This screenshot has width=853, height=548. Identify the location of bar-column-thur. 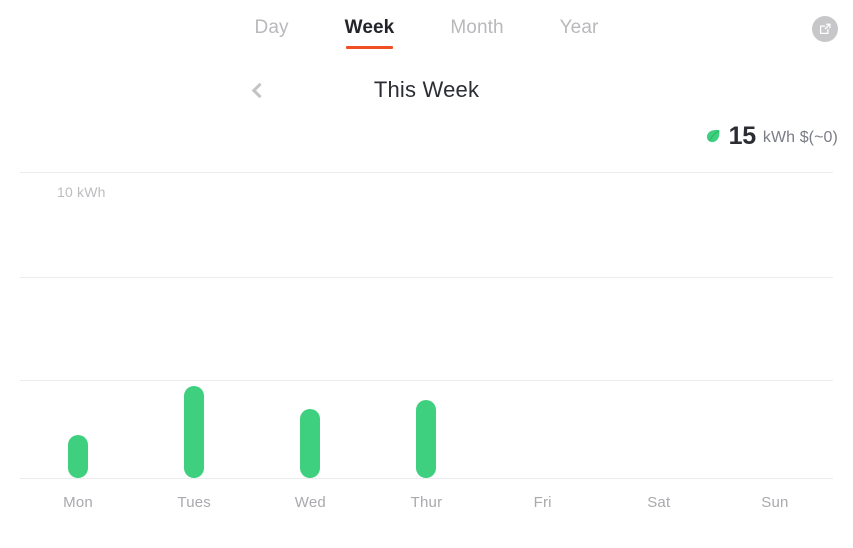
(426, 325).